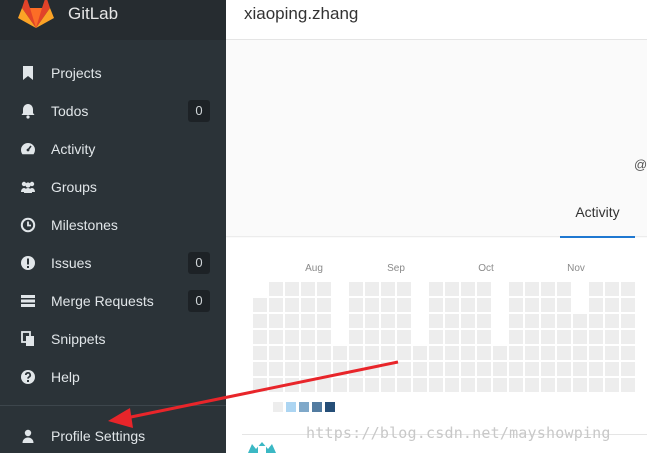  What do you see at coordinates (113, 111) in the screenshot?
I see `sidebar-item-todos: Todos 0` at bounding box center [113, 111].